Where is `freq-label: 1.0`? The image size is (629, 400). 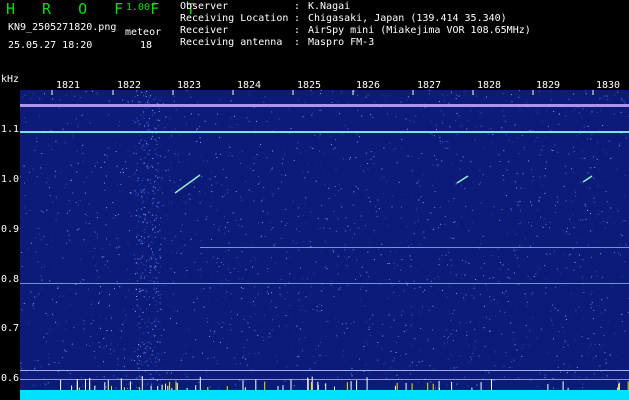 freq-label: 1.0 is located at coordinates (10, 179).